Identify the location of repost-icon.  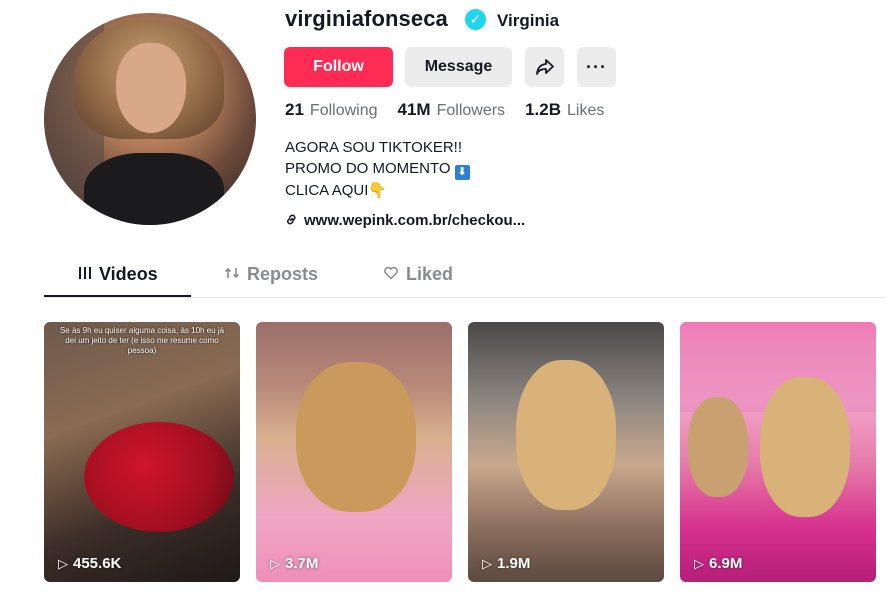
(232, 274).